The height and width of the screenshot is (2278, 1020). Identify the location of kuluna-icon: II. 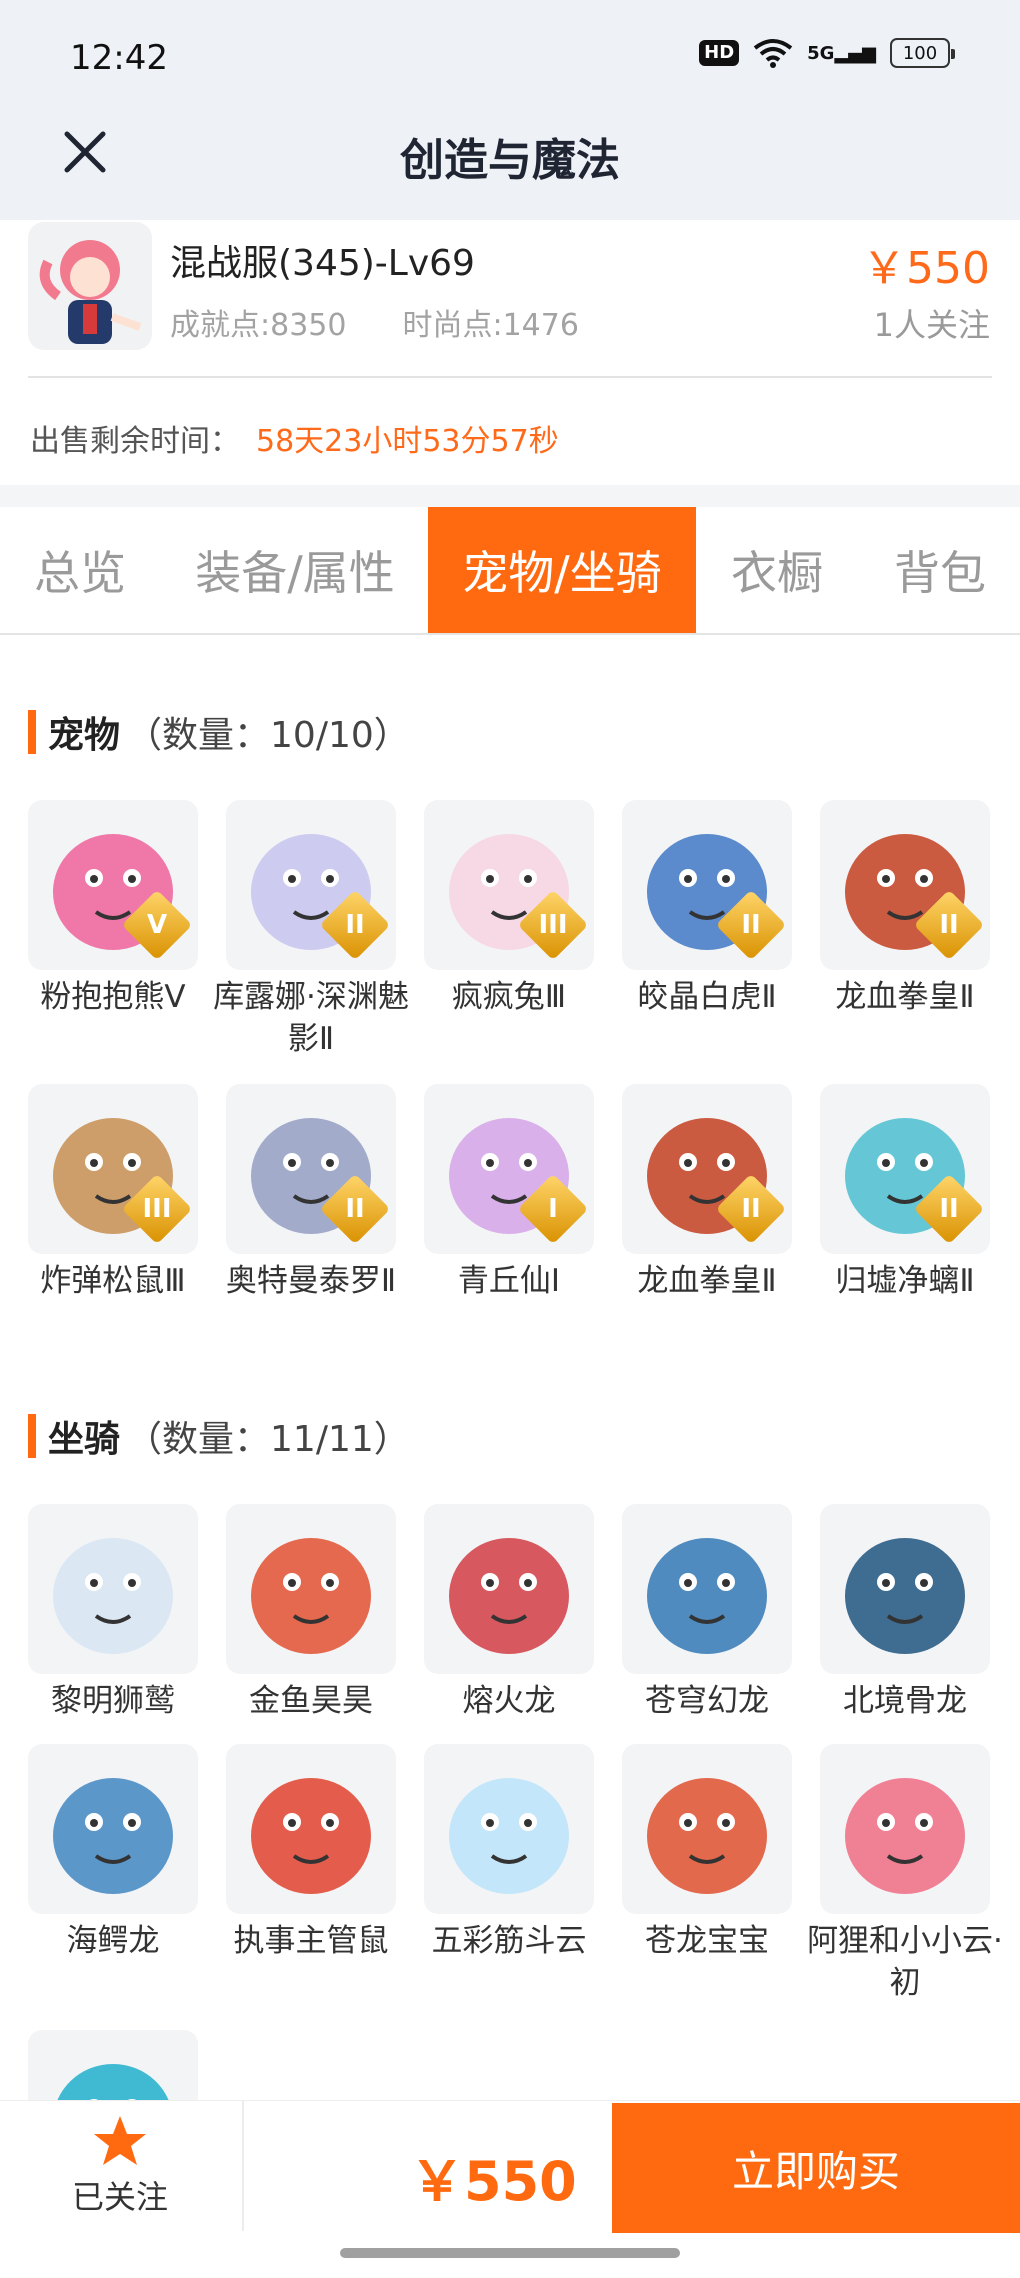
(311, 885).